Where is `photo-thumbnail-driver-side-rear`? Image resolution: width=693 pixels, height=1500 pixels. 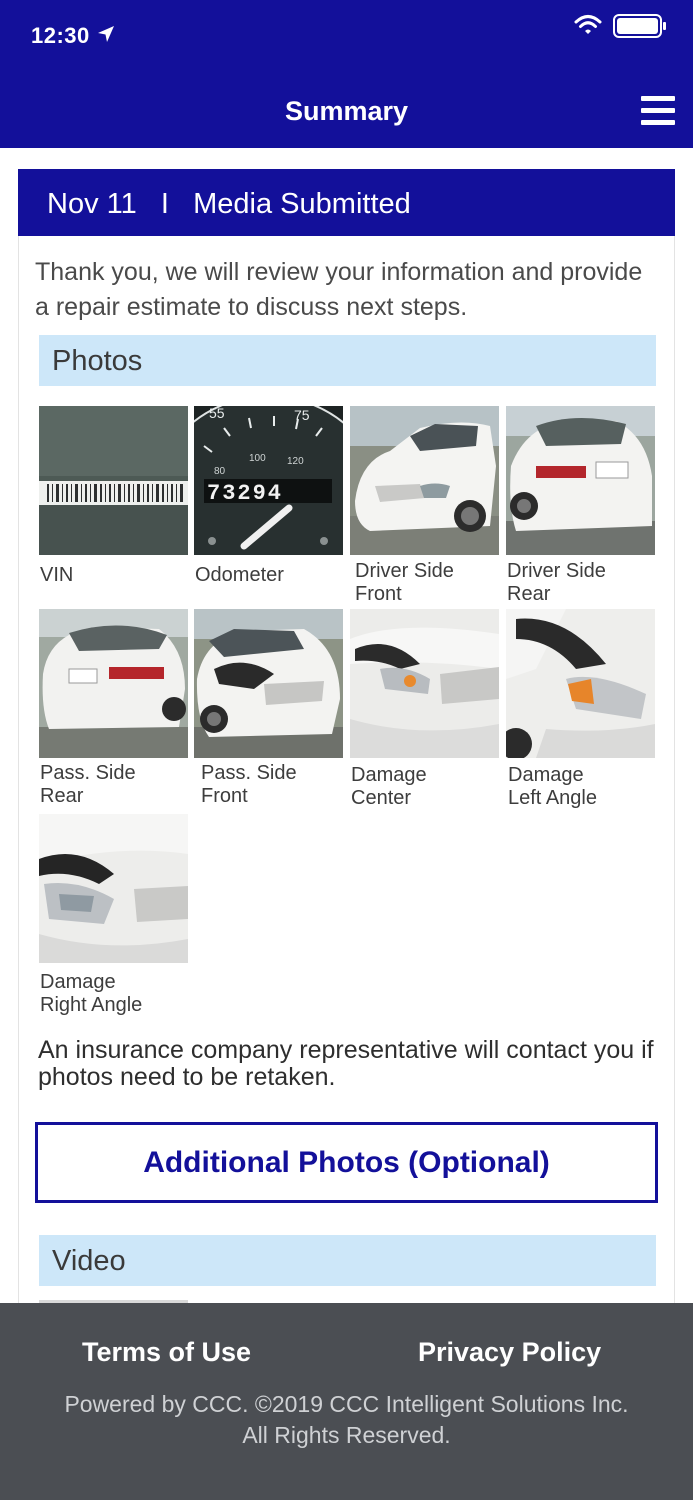 photo-thumbnail-driver-side-rear is located at coordinates (580, 480).